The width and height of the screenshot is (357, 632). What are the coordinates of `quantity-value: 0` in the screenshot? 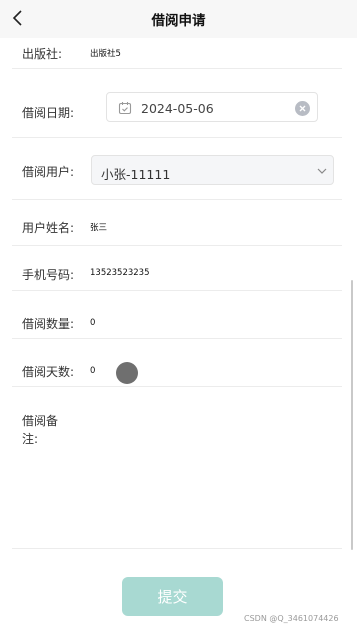 It's located at (92, 323).